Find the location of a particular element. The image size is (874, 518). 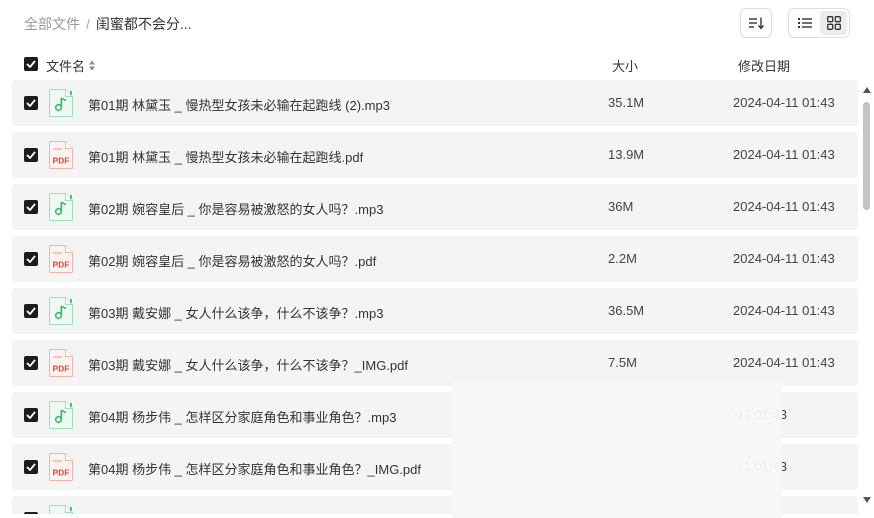

file-name: 第03期 戴安娜 _ 女人什么该争，什么不该争？.mp3 is located at coordinates (235, 312).